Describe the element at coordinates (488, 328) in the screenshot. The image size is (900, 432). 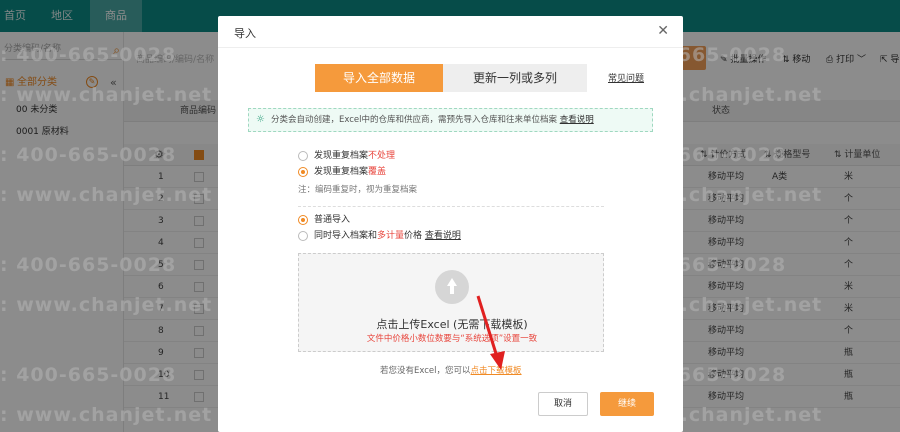
I see `arrow-shaft` at that location.